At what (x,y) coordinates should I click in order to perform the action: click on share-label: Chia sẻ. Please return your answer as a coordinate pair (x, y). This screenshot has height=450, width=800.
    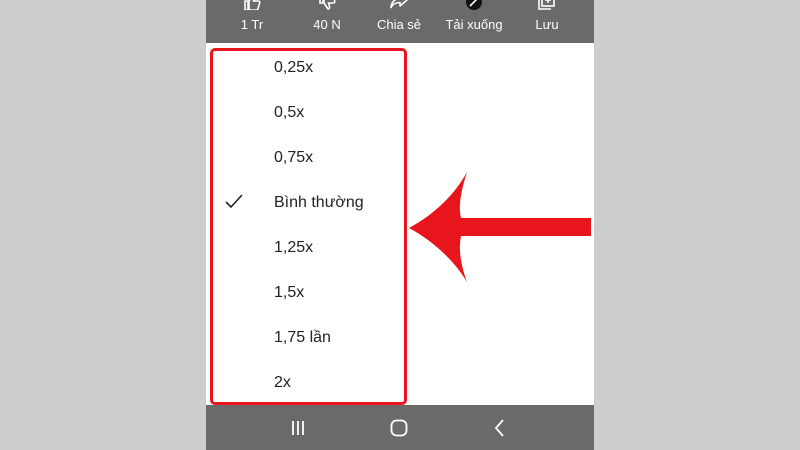
    Looking at the image, I should click on (399, 24).